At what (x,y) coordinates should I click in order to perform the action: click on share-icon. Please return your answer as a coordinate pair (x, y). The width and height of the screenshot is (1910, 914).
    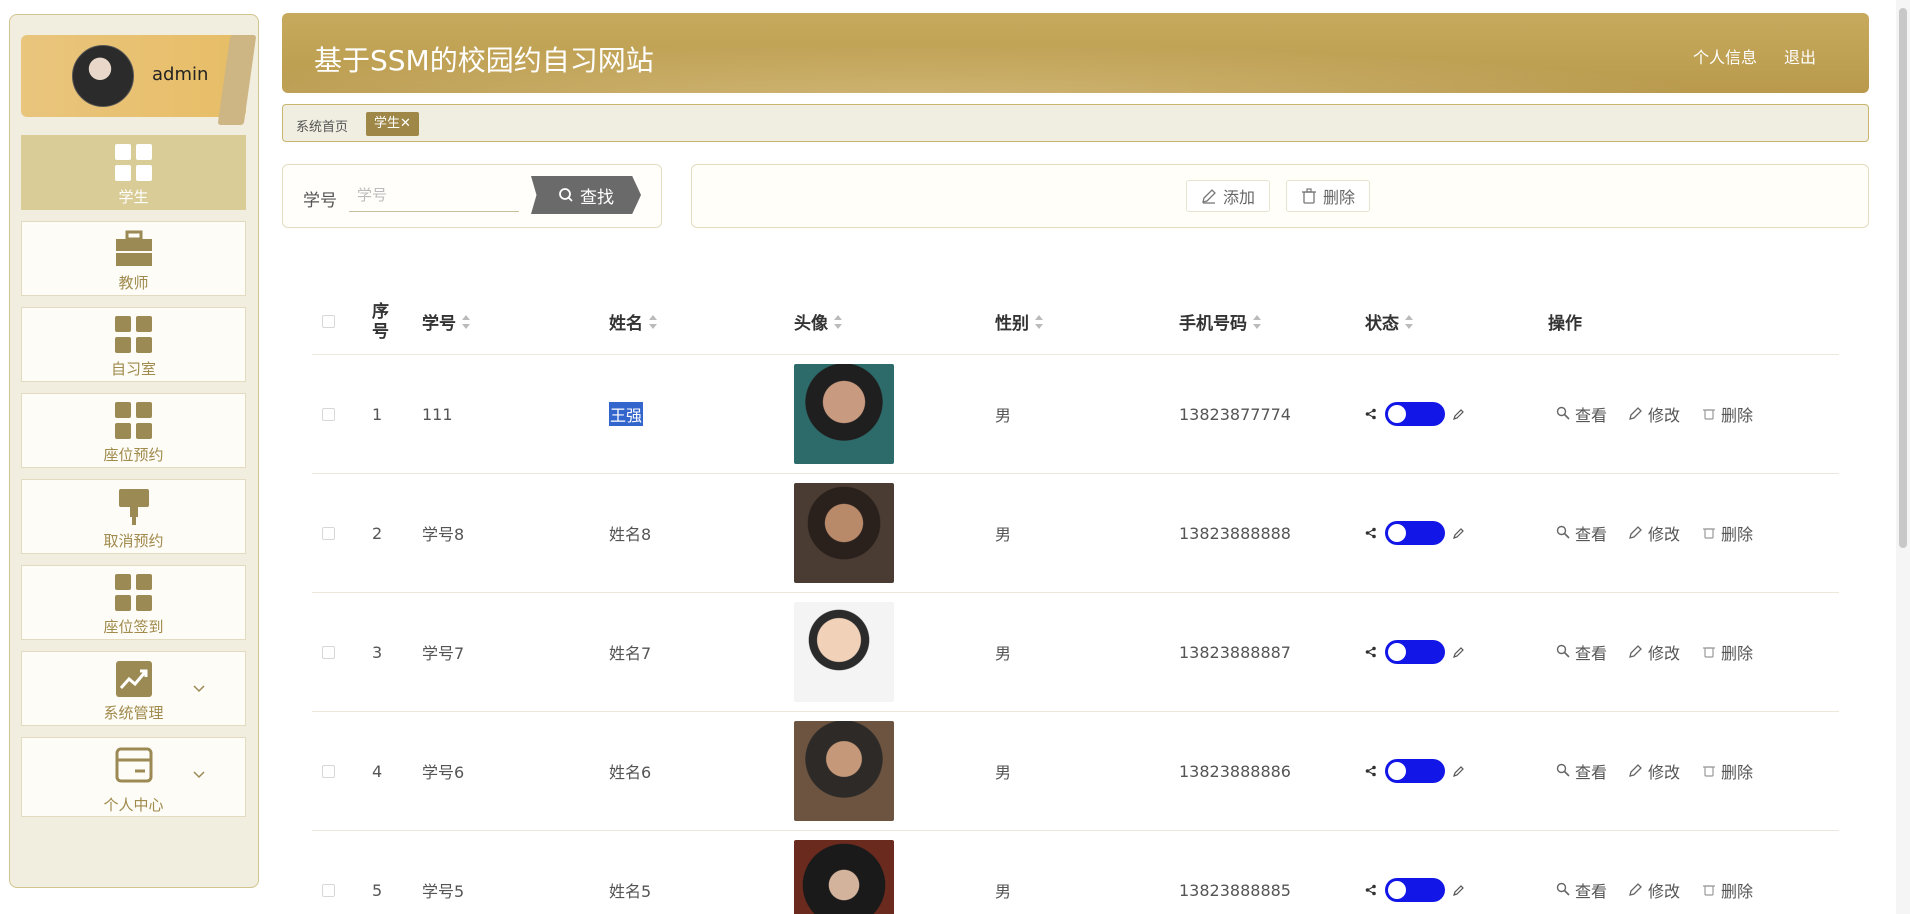
    Looking at the image, I should click on (1370, 890).